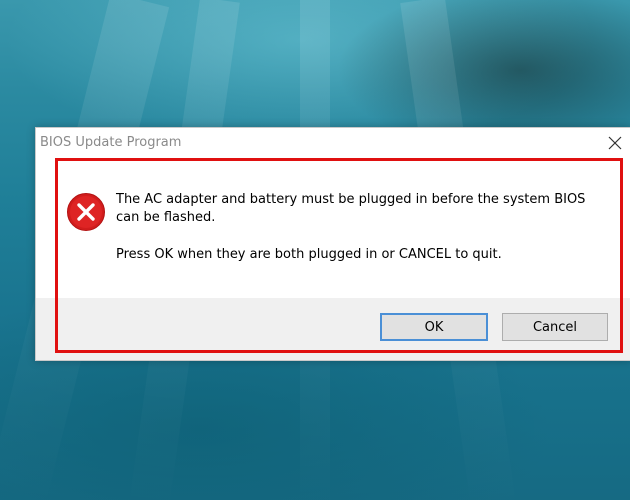  I want to click on button-bar: OK Cancel, so click(333, 329).